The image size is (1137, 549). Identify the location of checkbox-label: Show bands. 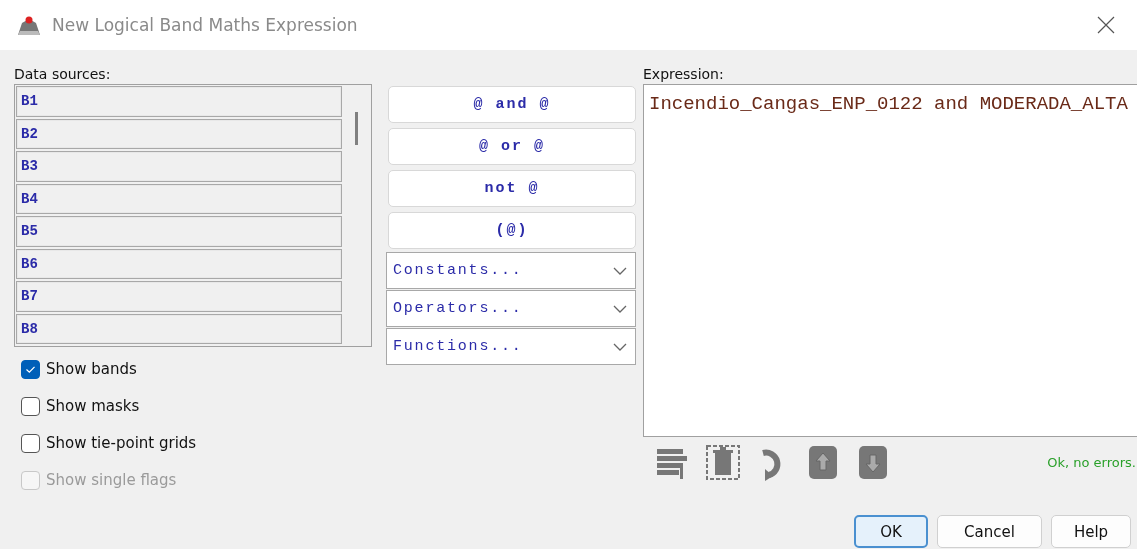
(91, 369).